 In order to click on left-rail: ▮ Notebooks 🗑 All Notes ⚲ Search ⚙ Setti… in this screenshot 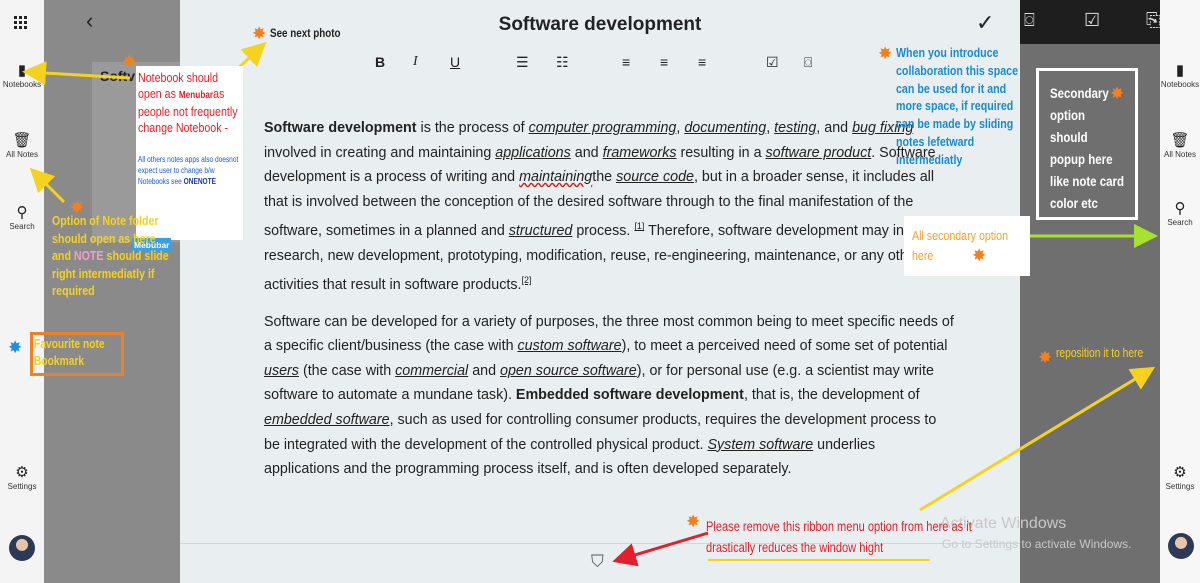, I will do `click(22, 291)`.